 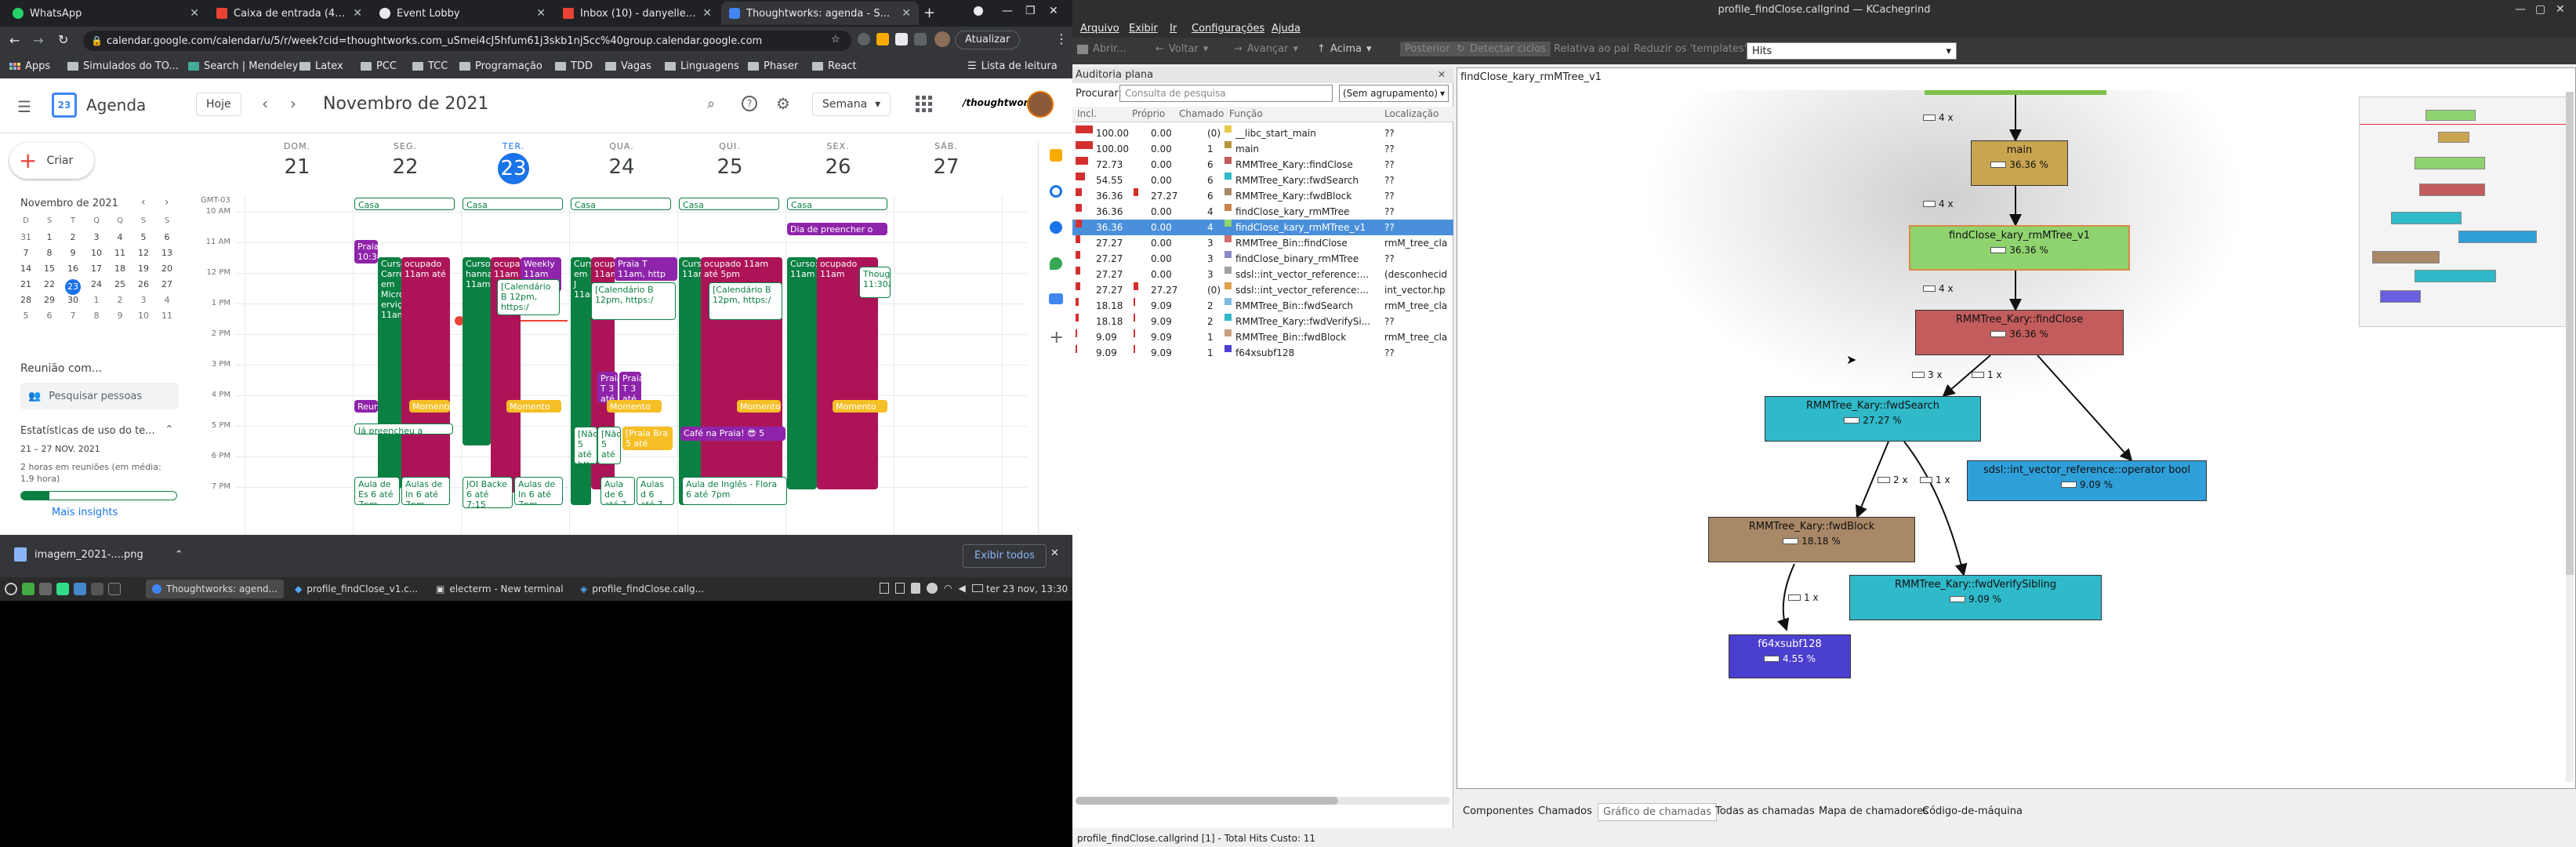 What do you see at coordinates (1263, 180) in the screenshot?
I see `table-row: 54.55 0.00 6 RMMTree_Kary::fwdSearch??` at bounding box center [1263, 180].